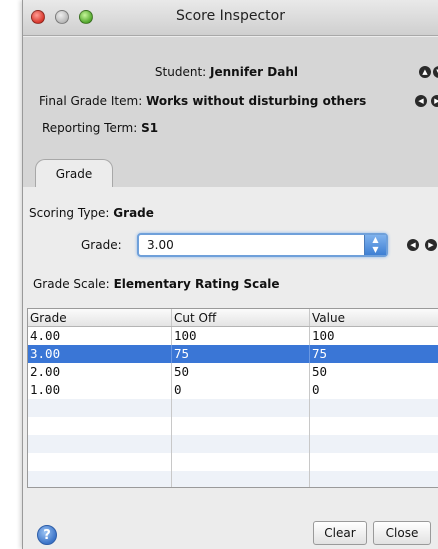 Image resolution: width=438 pixels, height=549 pixels. I want to click on column-header-cut-off: Cut Off, so click(241, 317).